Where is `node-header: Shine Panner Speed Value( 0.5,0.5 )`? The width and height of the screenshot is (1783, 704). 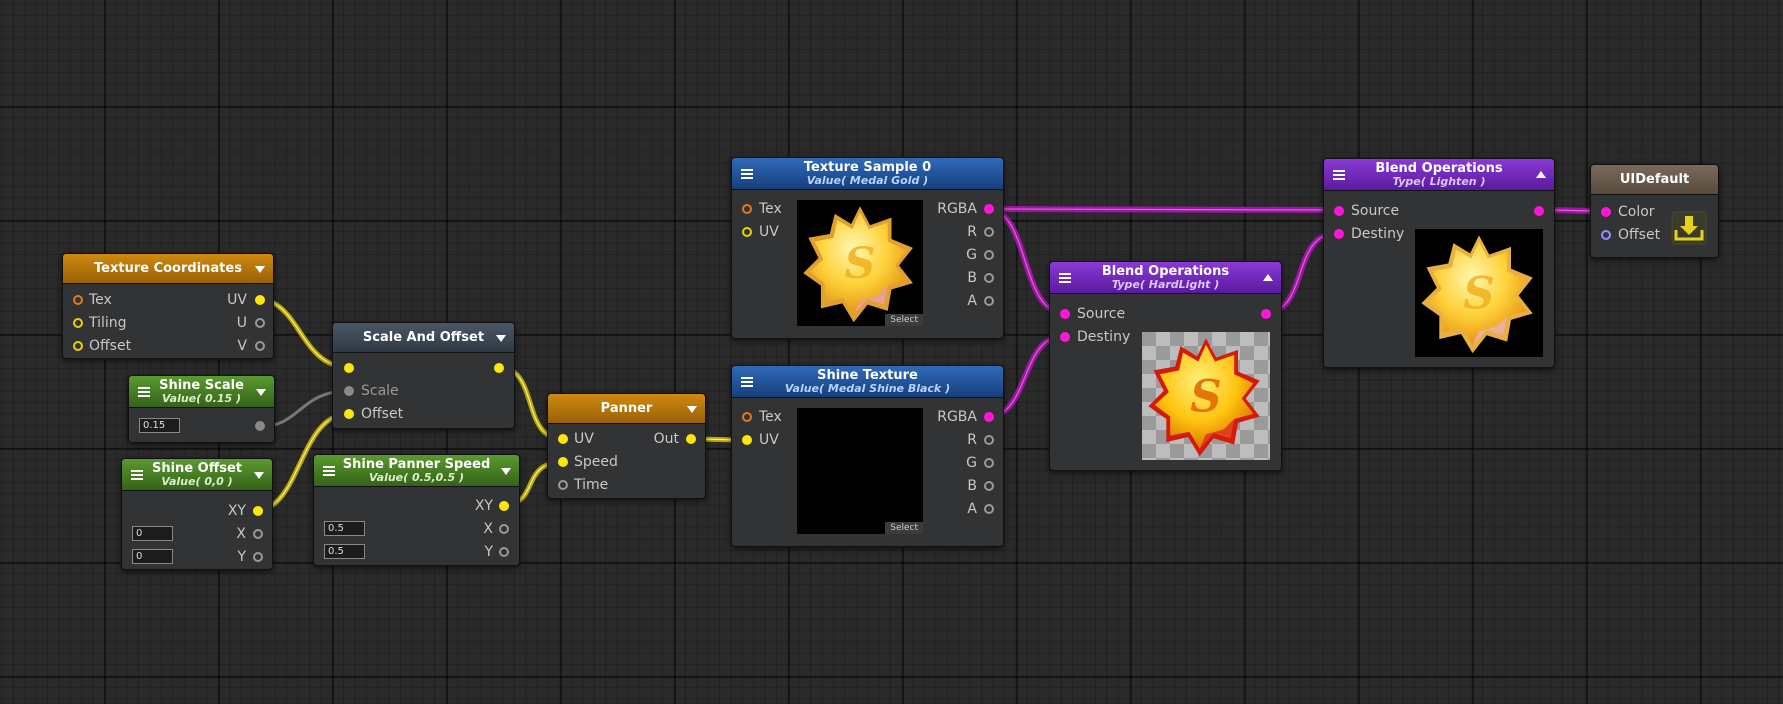 node-header: Shine Panner Speed Value( 0.5,0.5 ) is located at coordinates (416, 471).